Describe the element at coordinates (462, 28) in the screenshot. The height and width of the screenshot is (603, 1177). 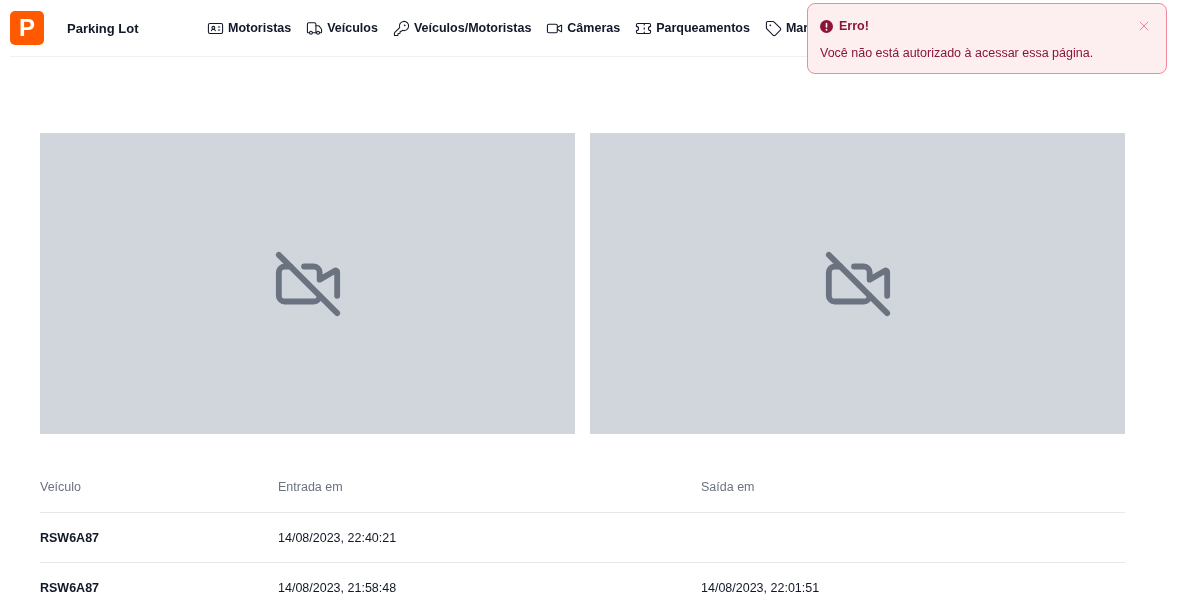
I see `nav-link: Veículos/Motoristas` at that location.